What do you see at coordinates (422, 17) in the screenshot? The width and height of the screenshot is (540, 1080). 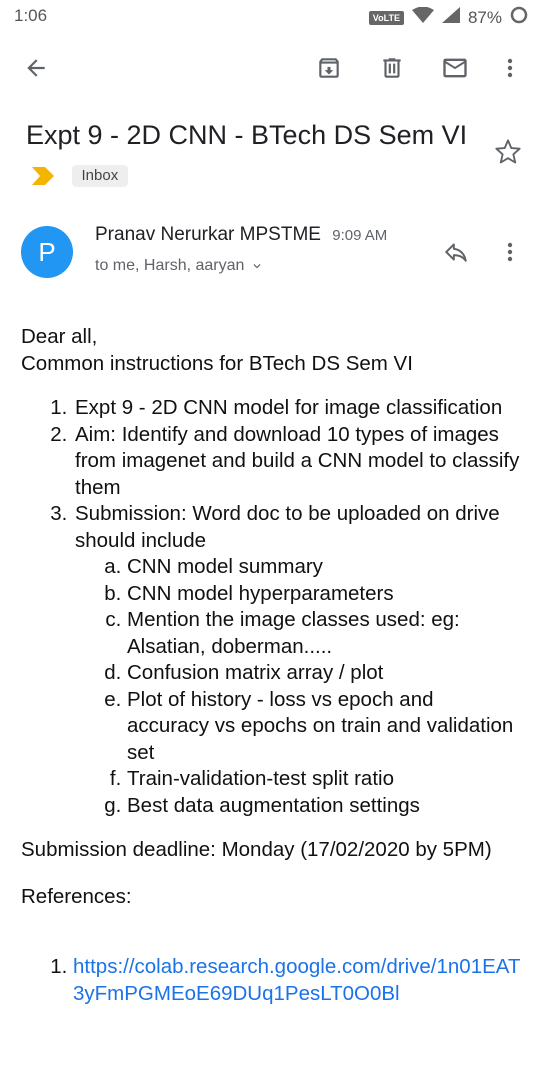 I see `wifi-icon` at bounding box center [422, 17].